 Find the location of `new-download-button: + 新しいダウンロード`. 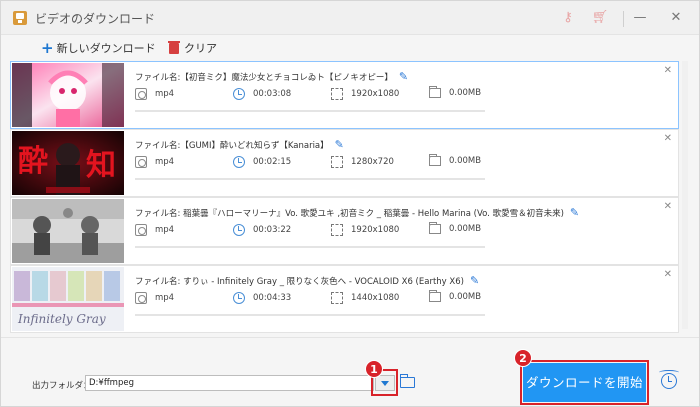

new-download-button: + 新しいダウンロード is located at coordinates (98, 48).